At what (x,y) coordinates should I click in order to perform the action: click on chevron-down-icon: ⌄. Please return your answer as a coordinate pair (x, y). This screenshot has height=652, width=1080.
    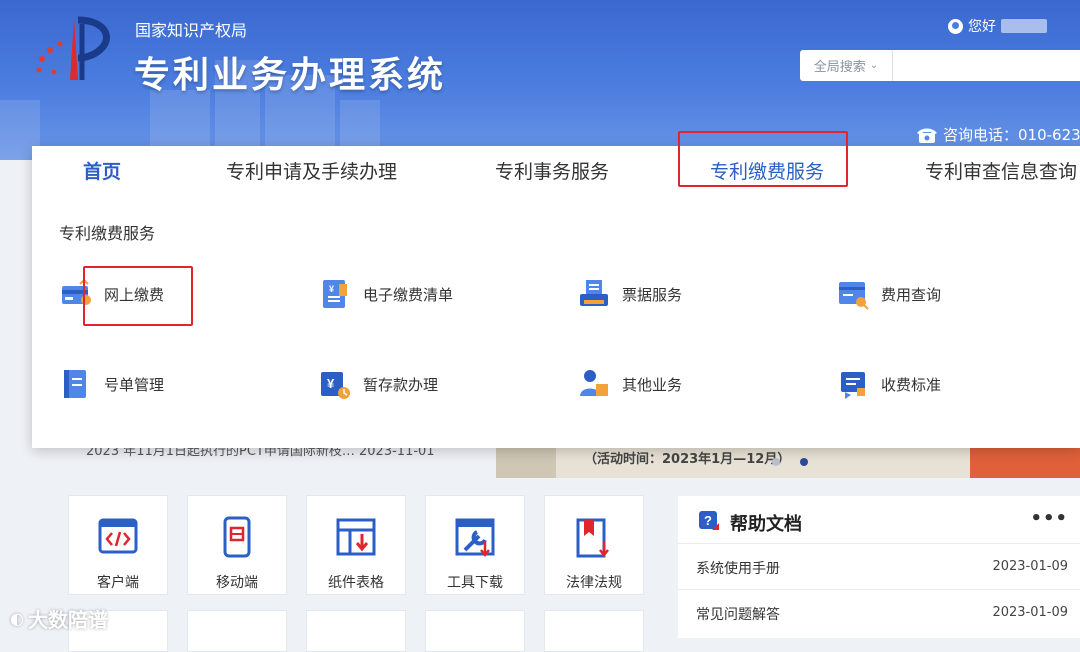
    Looking at the image, I should click on (874, 65).